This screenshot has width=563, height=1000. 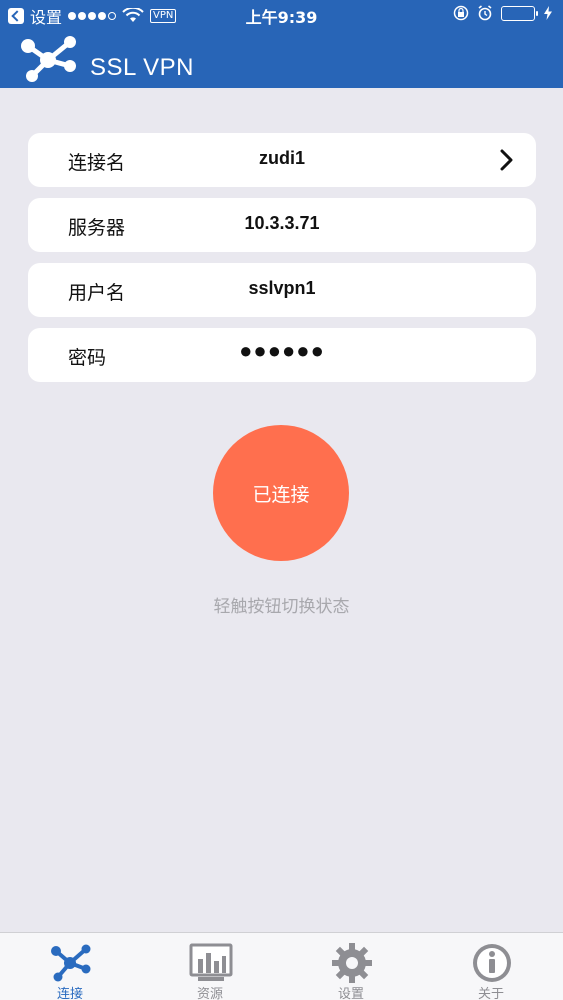 I want to click on server-row: 服务器 10.3.3.71, so click(x=282, y=225).